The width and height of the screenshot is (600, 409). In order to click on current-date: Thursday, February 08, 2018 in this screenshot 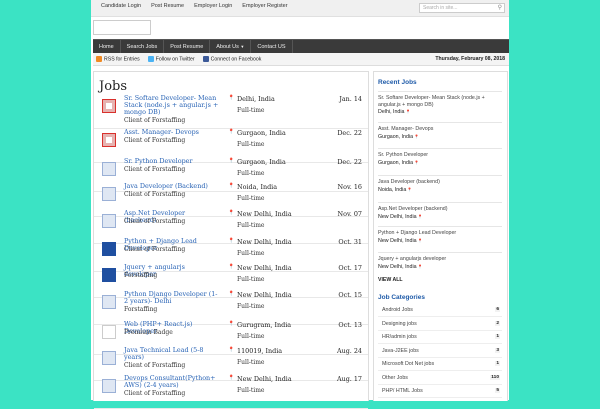, I will do `click(470, 59)`.